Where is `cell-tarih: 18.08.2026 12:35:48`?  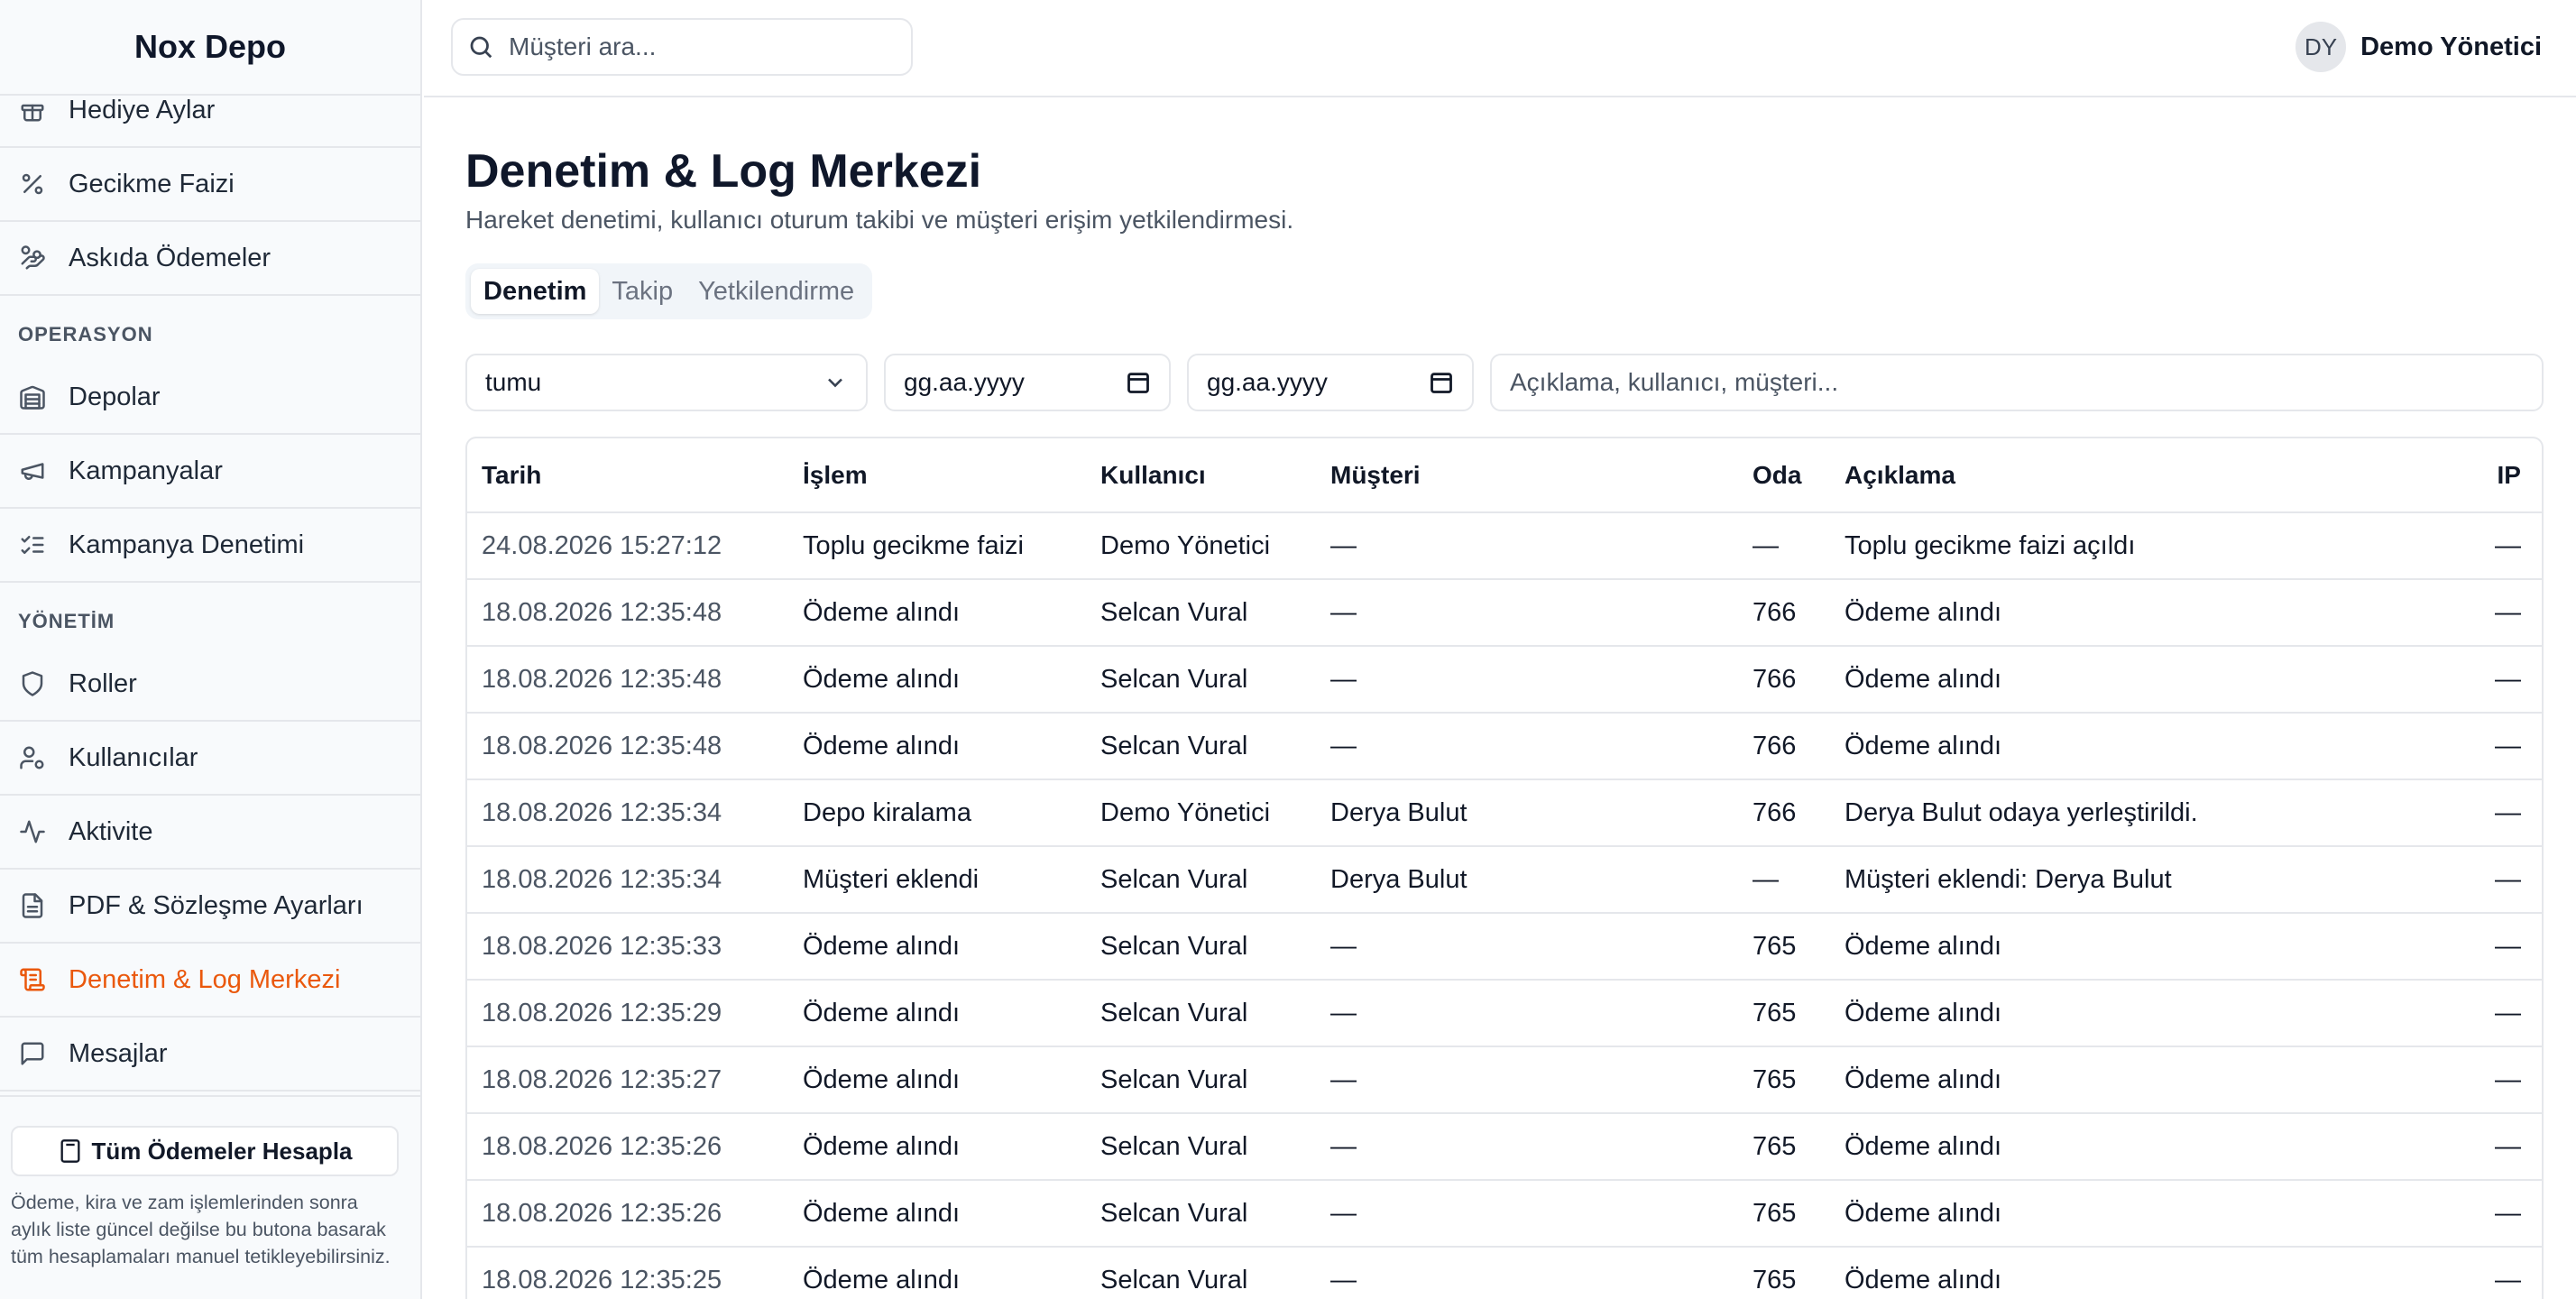
cell-tarih: 18.08.2026 12:35:48 is located at coordinates (628, 613).